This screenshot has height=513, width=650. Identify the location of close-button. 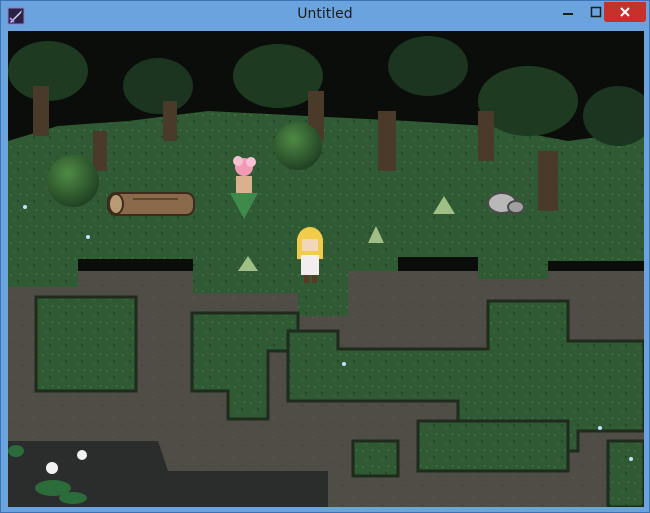
(625, 12).